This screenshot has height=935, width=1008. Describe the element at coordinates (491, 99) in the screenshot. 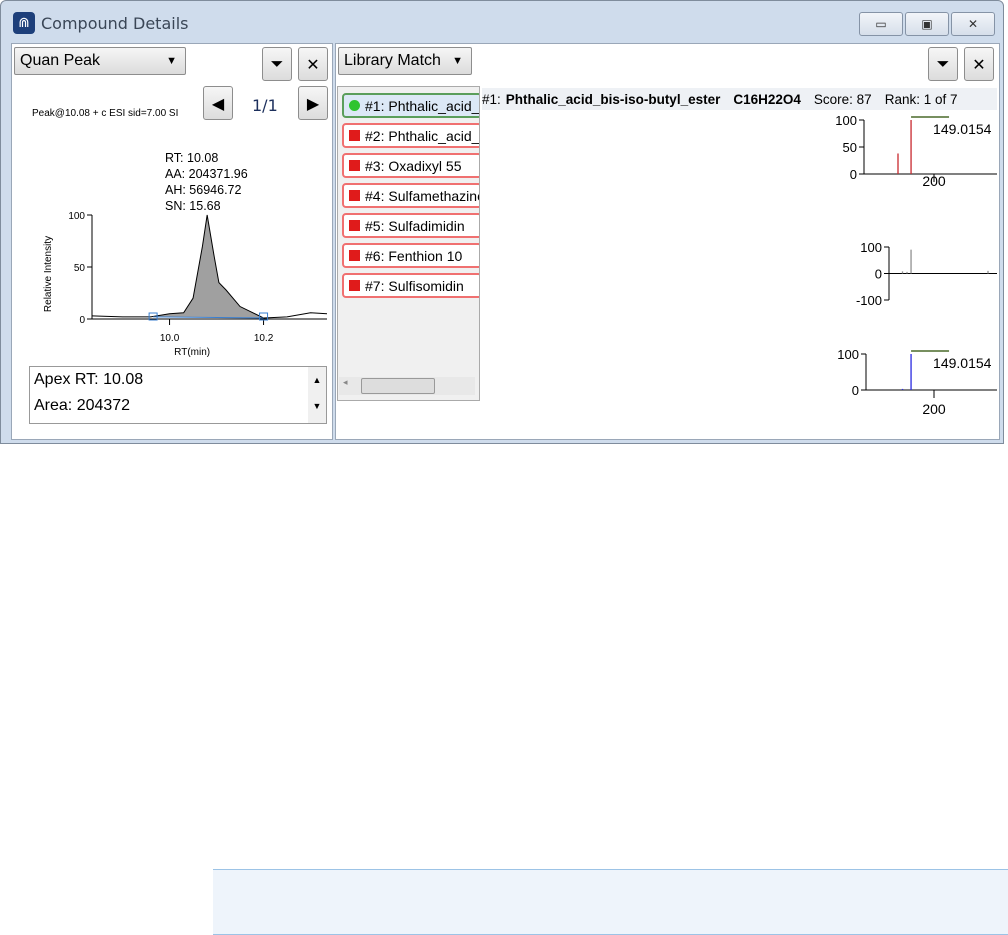

I see `header-rank-label: #1:` at that location.